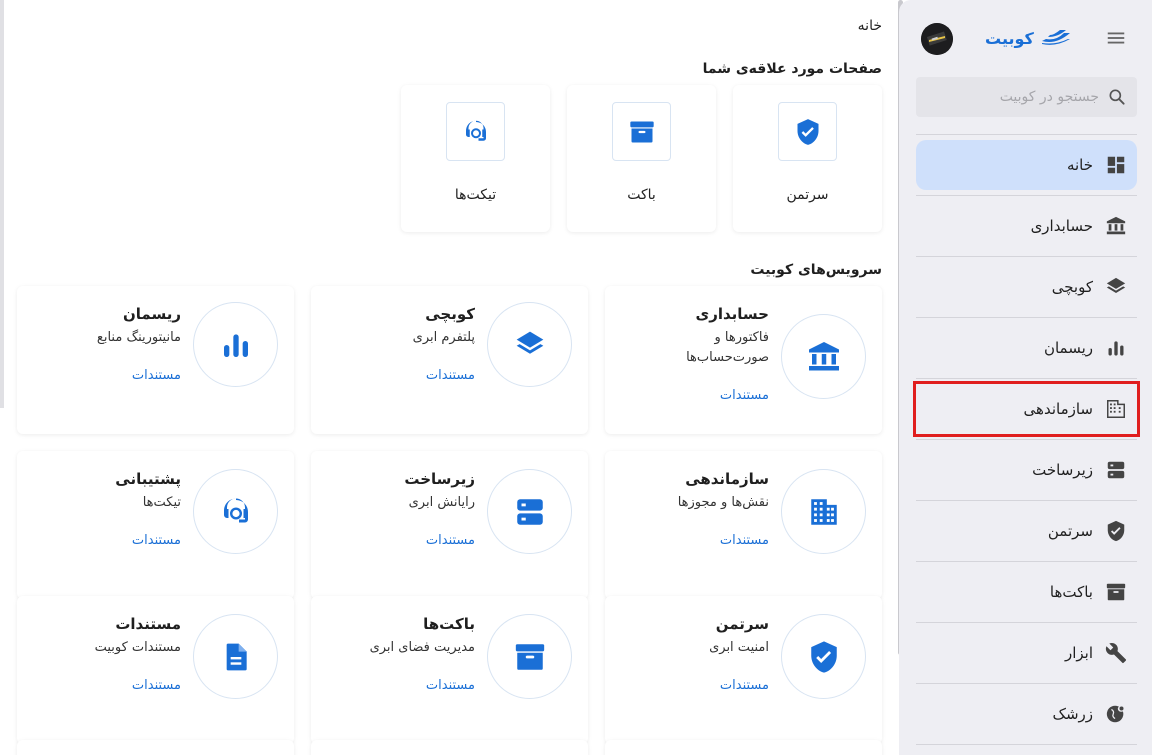 This screenshot has width=1152, height=755. I want to click on service-card-infrastructure: زیرساخت رایانش ابری مستندات, so click(449, 525).